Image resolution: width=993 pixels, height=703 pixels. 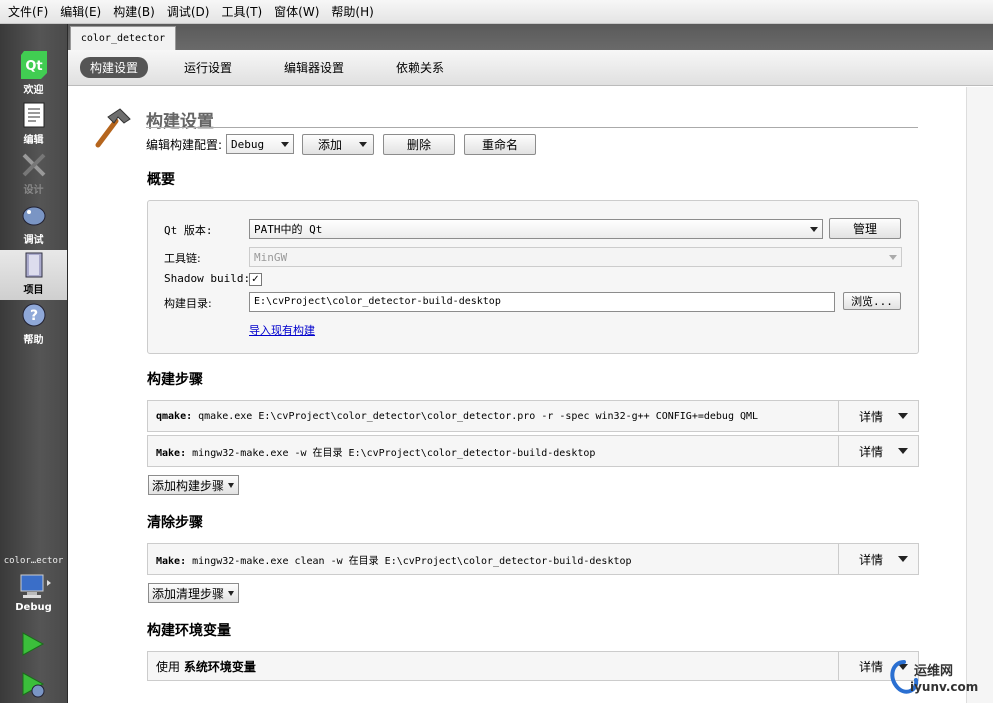 What do you see at coordinates (33, 607) in the screenshot?
I see `target-config-label: Debug` at bounding box center [33, 607].